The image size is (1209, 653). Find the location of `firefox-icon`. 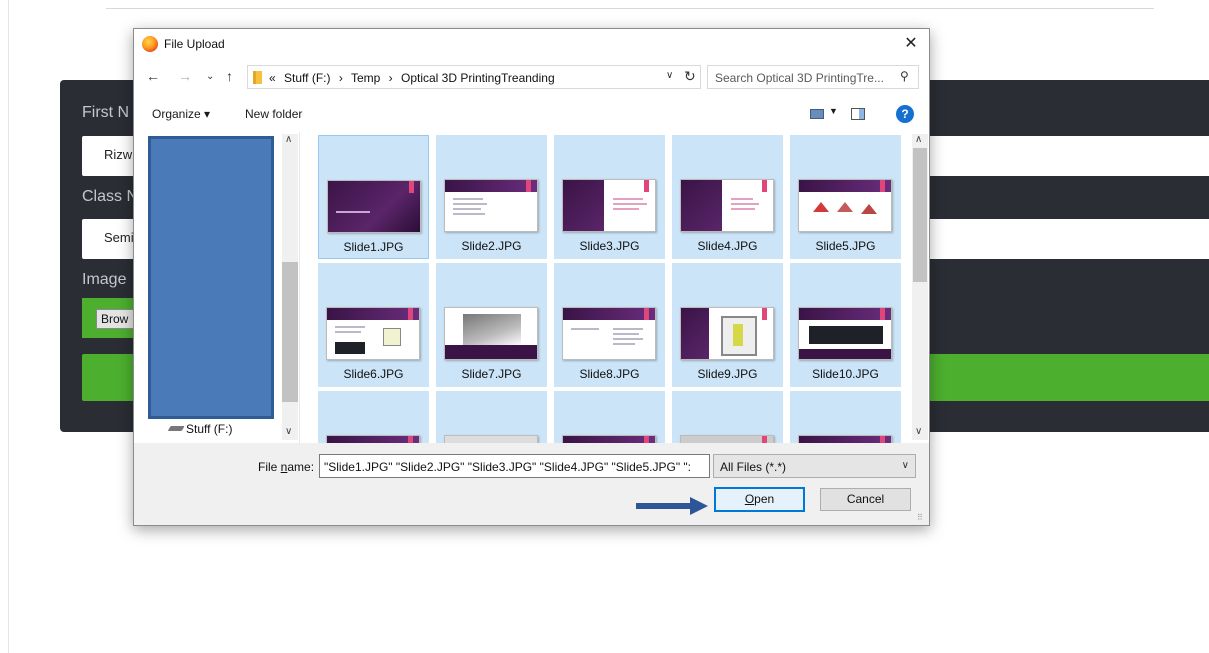

firefox-icon is located at coordinates (150, 44).